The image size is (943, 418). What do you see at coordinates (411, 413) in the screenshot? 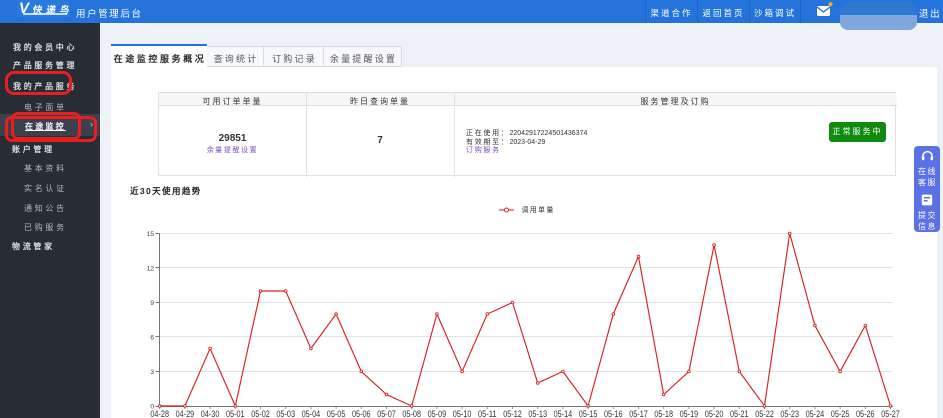
I see `svg-text: 05-08` at bounding box center [411, 413].